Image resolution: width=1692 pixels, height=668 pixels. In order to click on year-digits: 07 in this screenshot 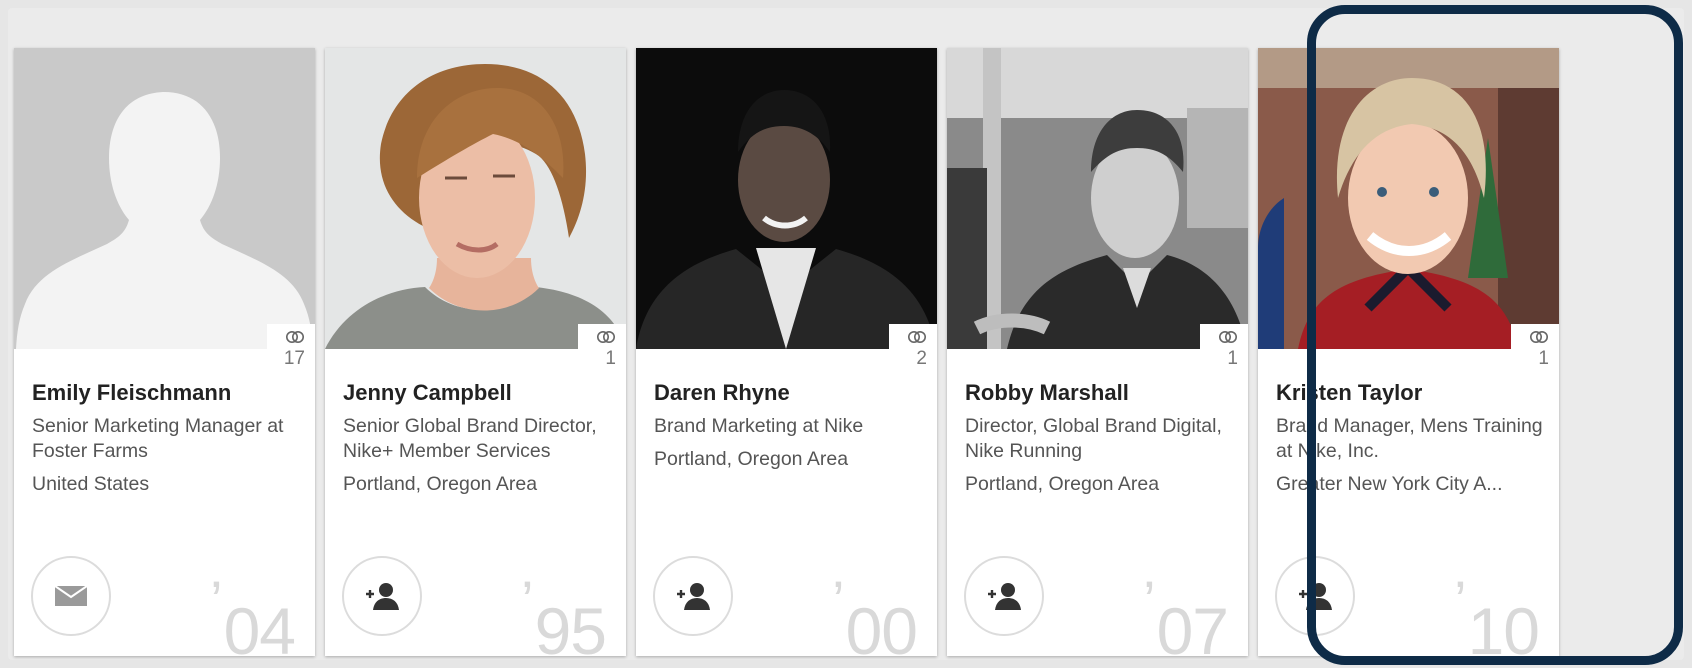, I will do `click(1192, 625)`.